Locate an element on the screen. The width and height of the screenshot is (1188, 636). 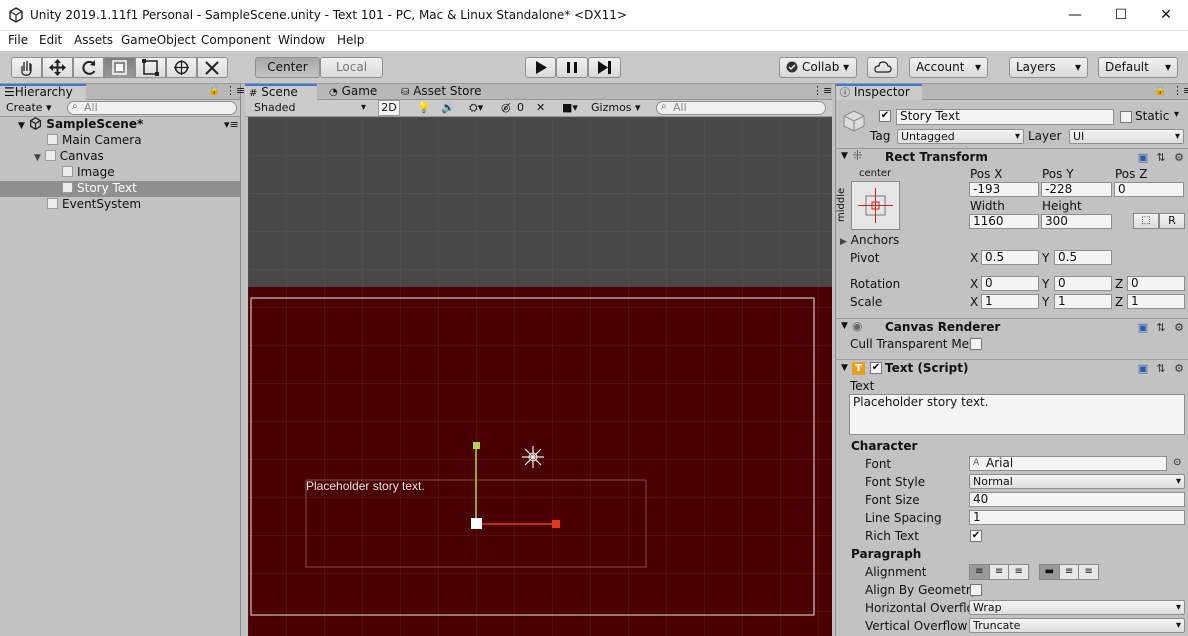
pivot-center-button: Center is located at coordinates (287, 67).